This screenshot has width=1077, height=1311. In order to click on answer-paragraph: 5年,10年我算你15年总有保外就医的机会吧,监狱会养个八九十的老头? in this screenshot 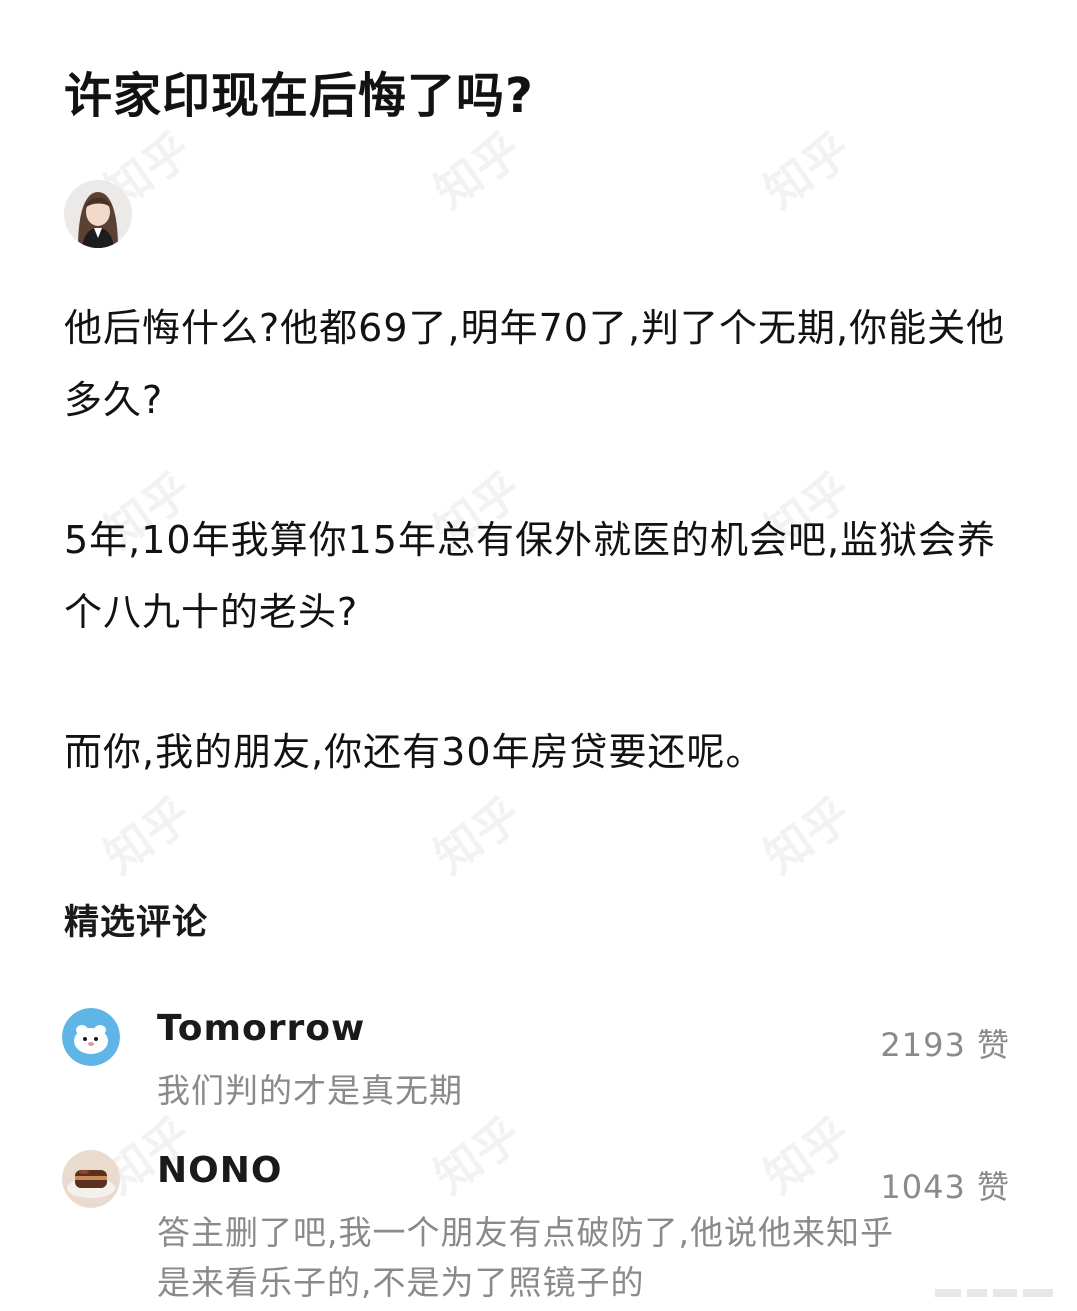, I will do `click(530, 576)`.